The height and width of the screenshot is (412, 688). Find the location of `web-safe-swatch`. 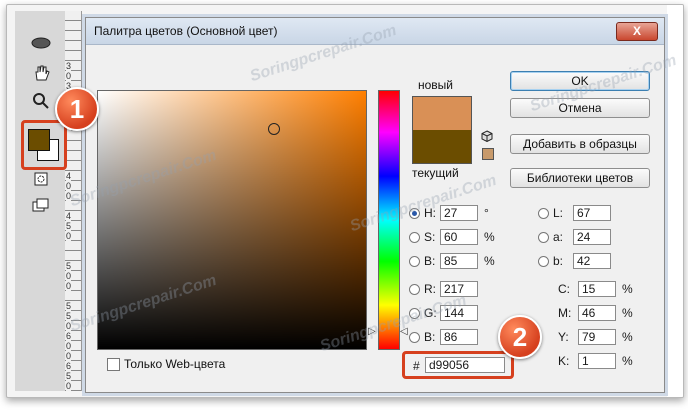

web-safe-swatch is located at coordinates (488, 154).